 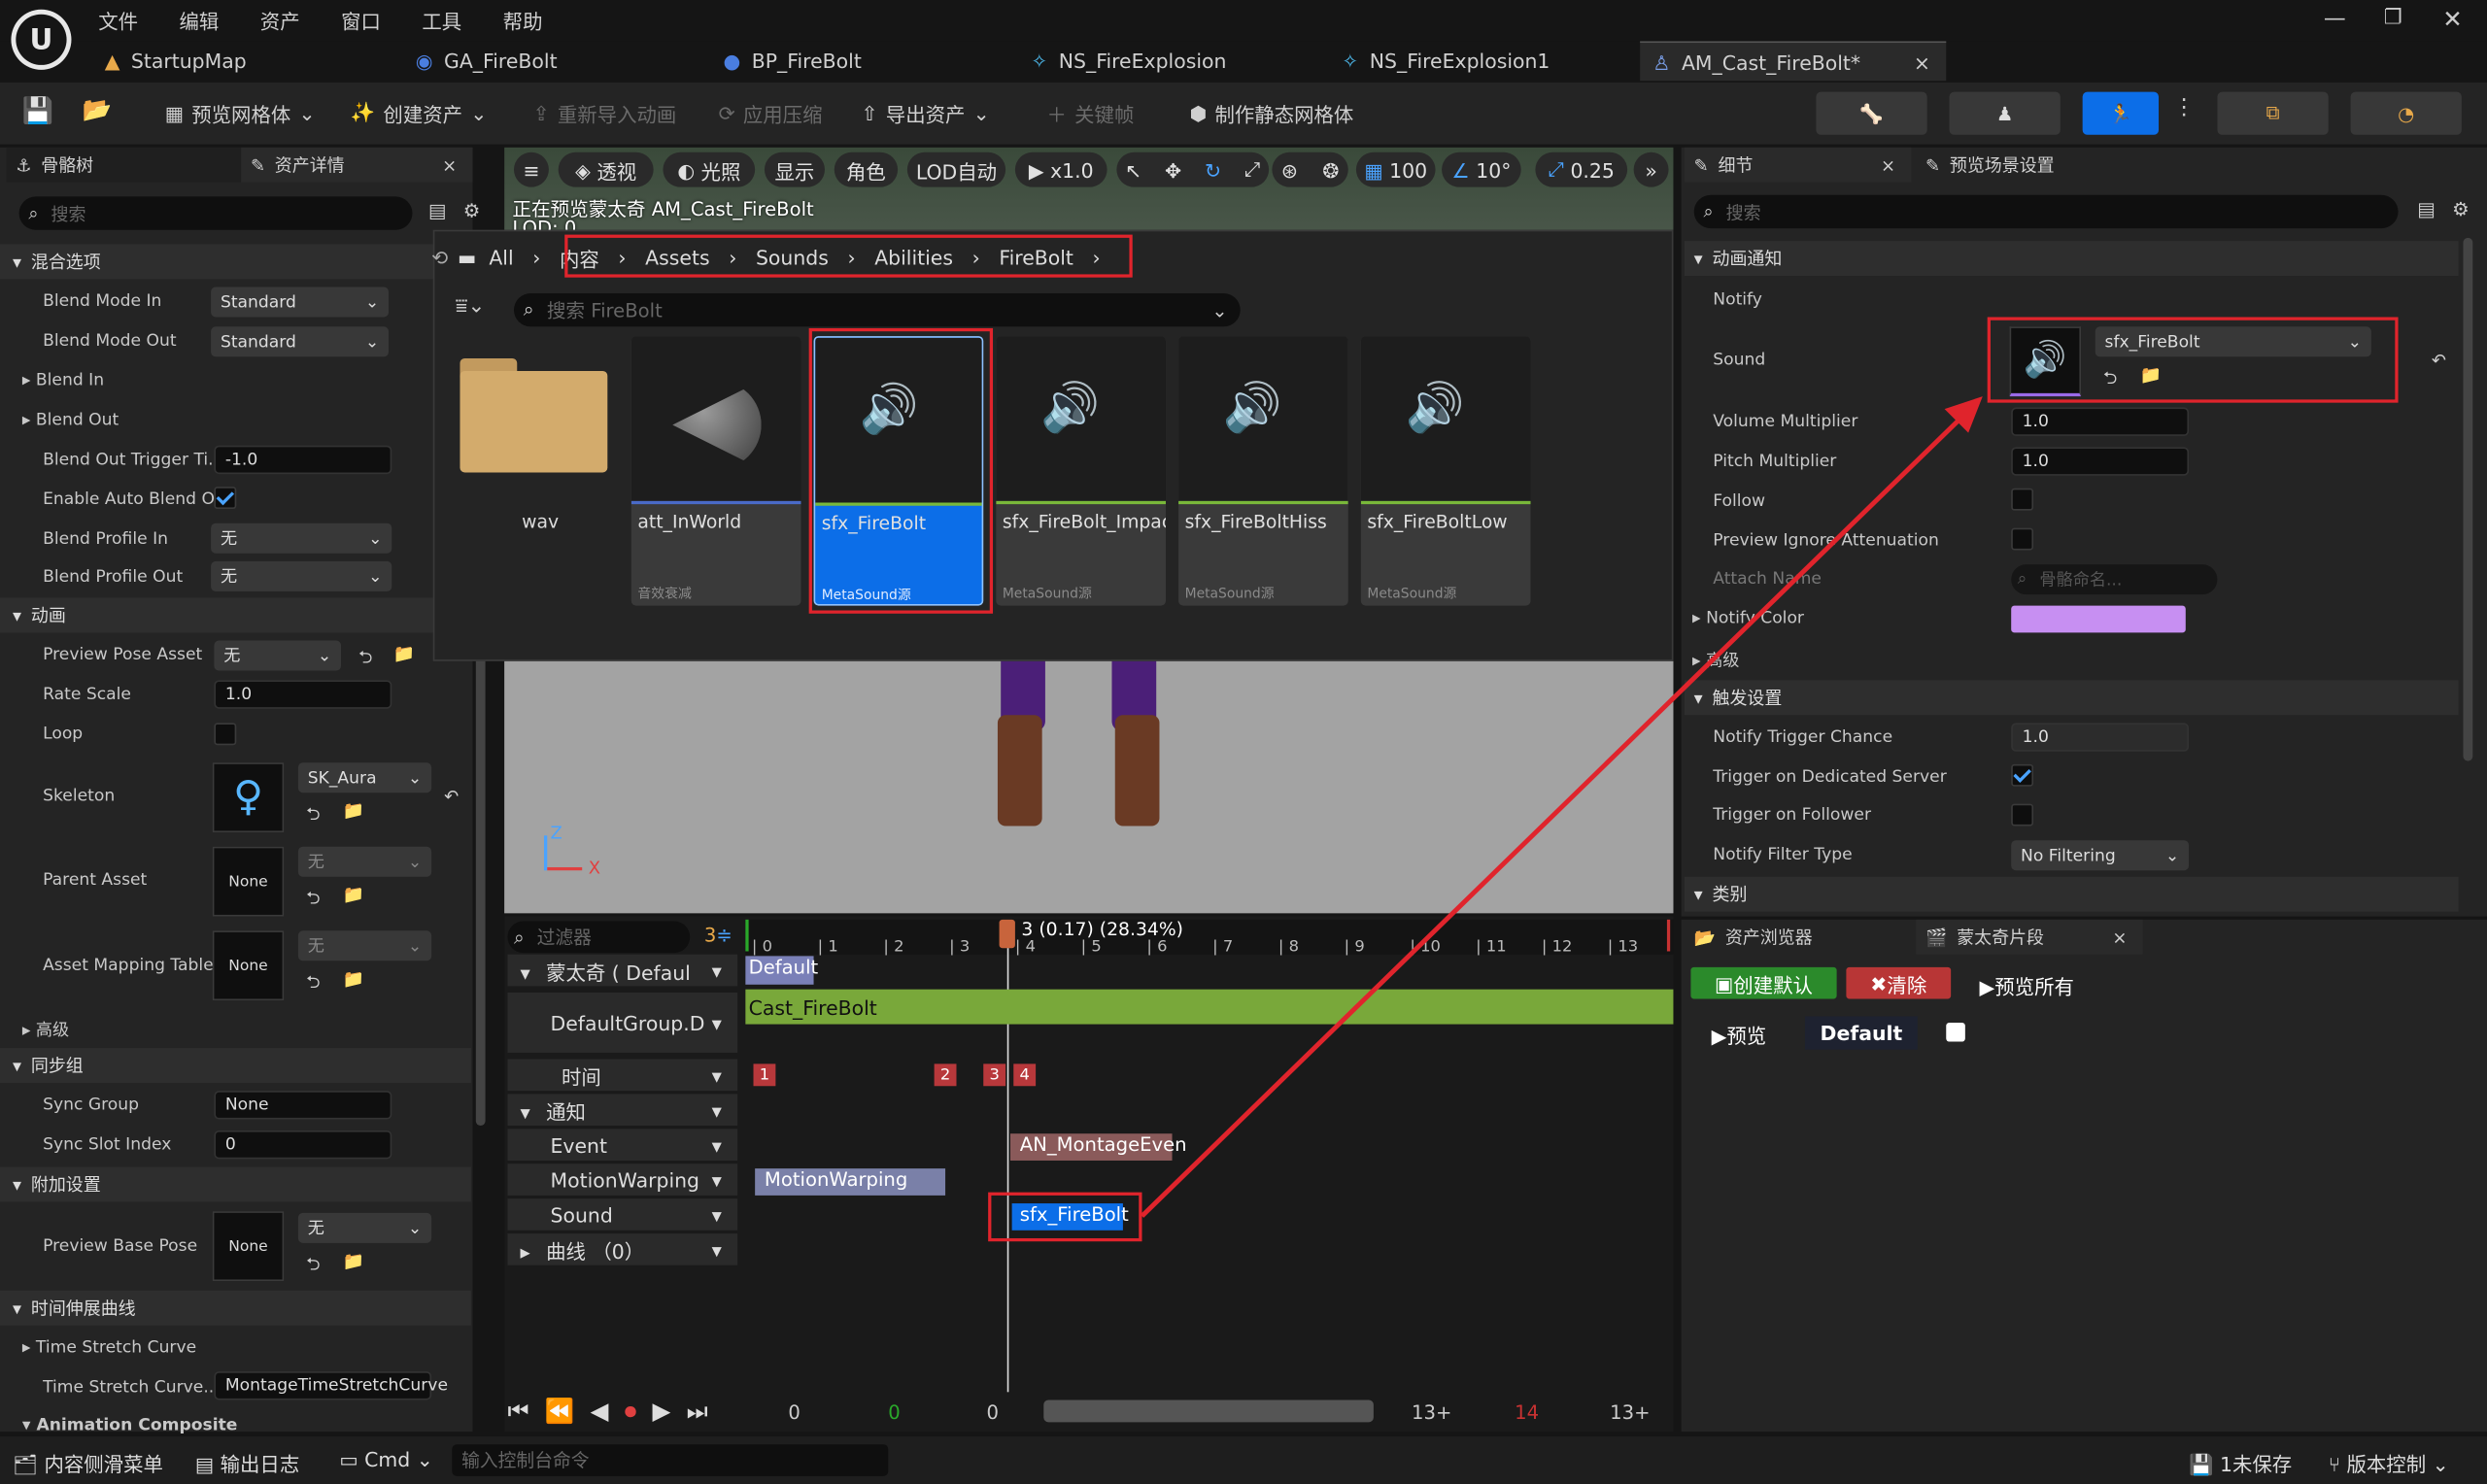 I want to click on details-search: ⌕ 搜索, so click(x=2046, y=211).